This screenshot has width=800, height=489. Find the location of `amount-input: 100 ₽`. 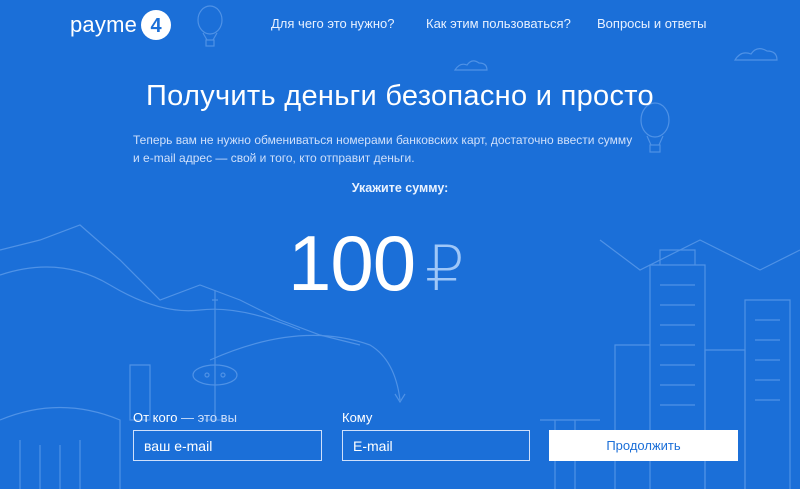

amount-input: 100 ₽ is located at coordinates (376, 263).